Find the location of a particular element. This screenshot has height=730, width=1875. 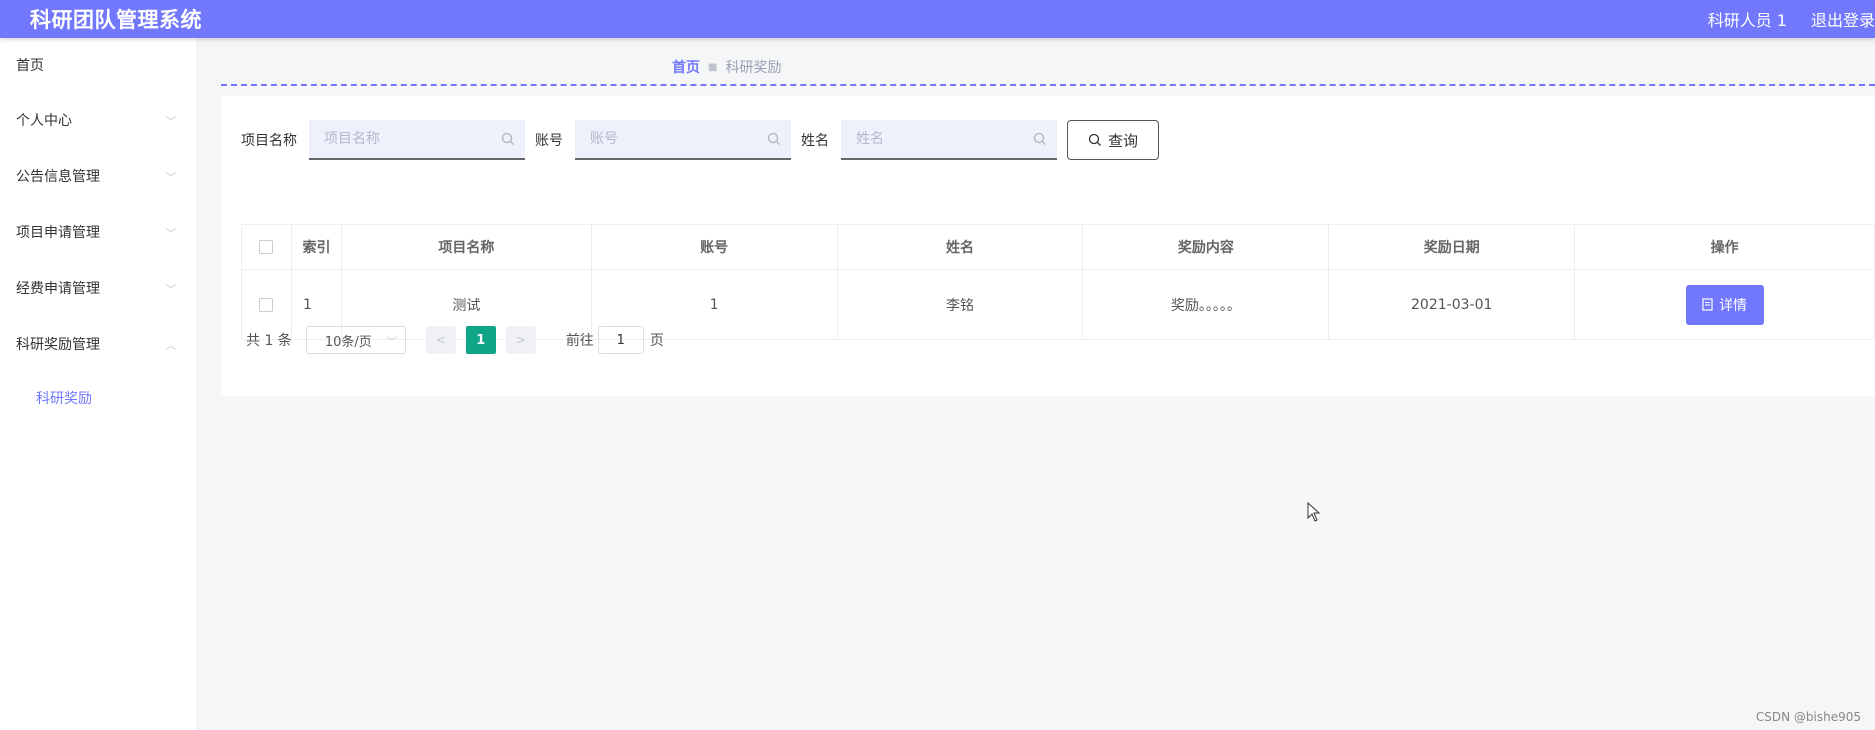

header-right: 科研人员 1 退出登录 is located at coordinates (1779, 19).